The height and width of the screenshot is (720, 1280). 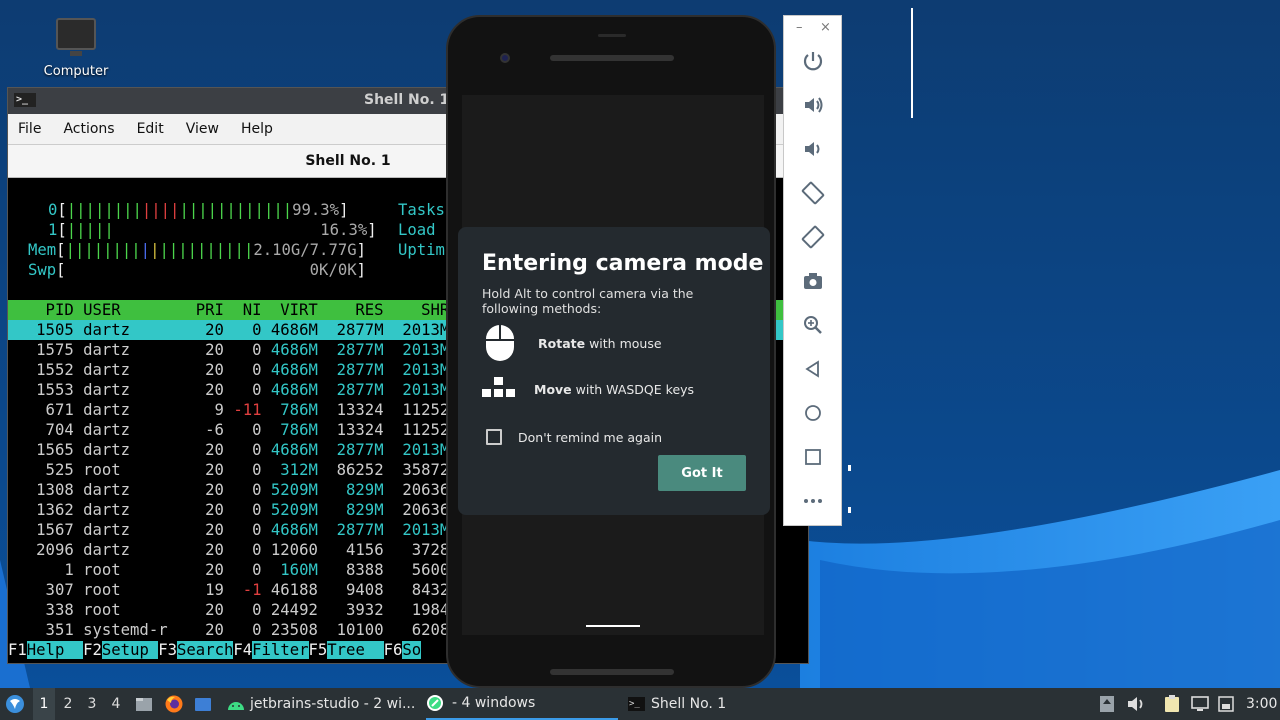 What do you see at coordinates (150, 129) in the screenshot?
I see `menu-edit: Edit` at bounding box center [150, 129].